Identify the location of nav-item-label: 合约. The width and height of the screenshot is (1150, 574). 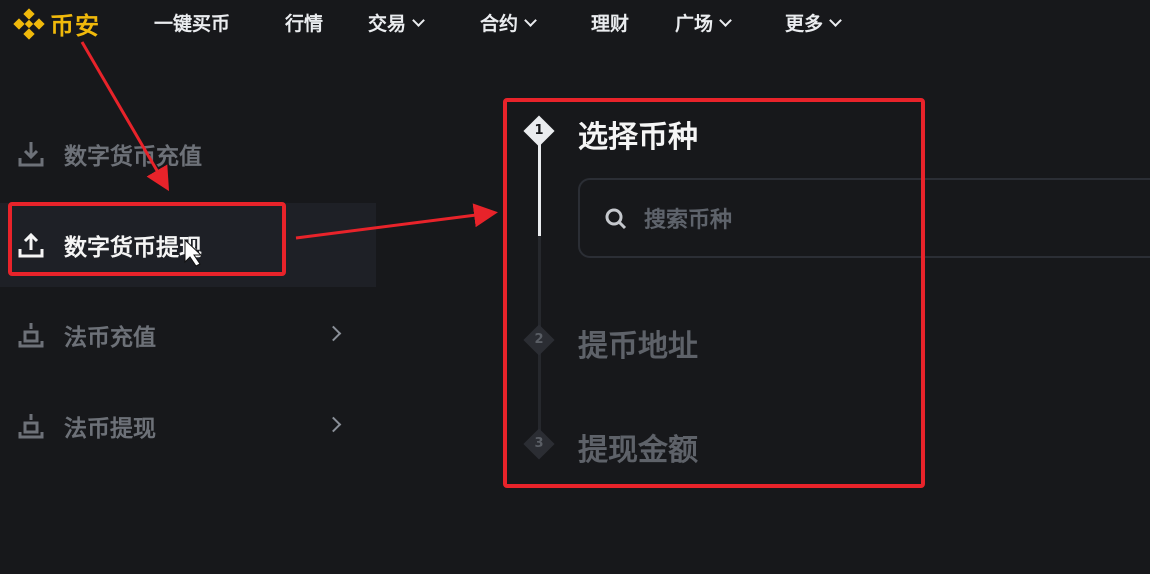
(499, 24).